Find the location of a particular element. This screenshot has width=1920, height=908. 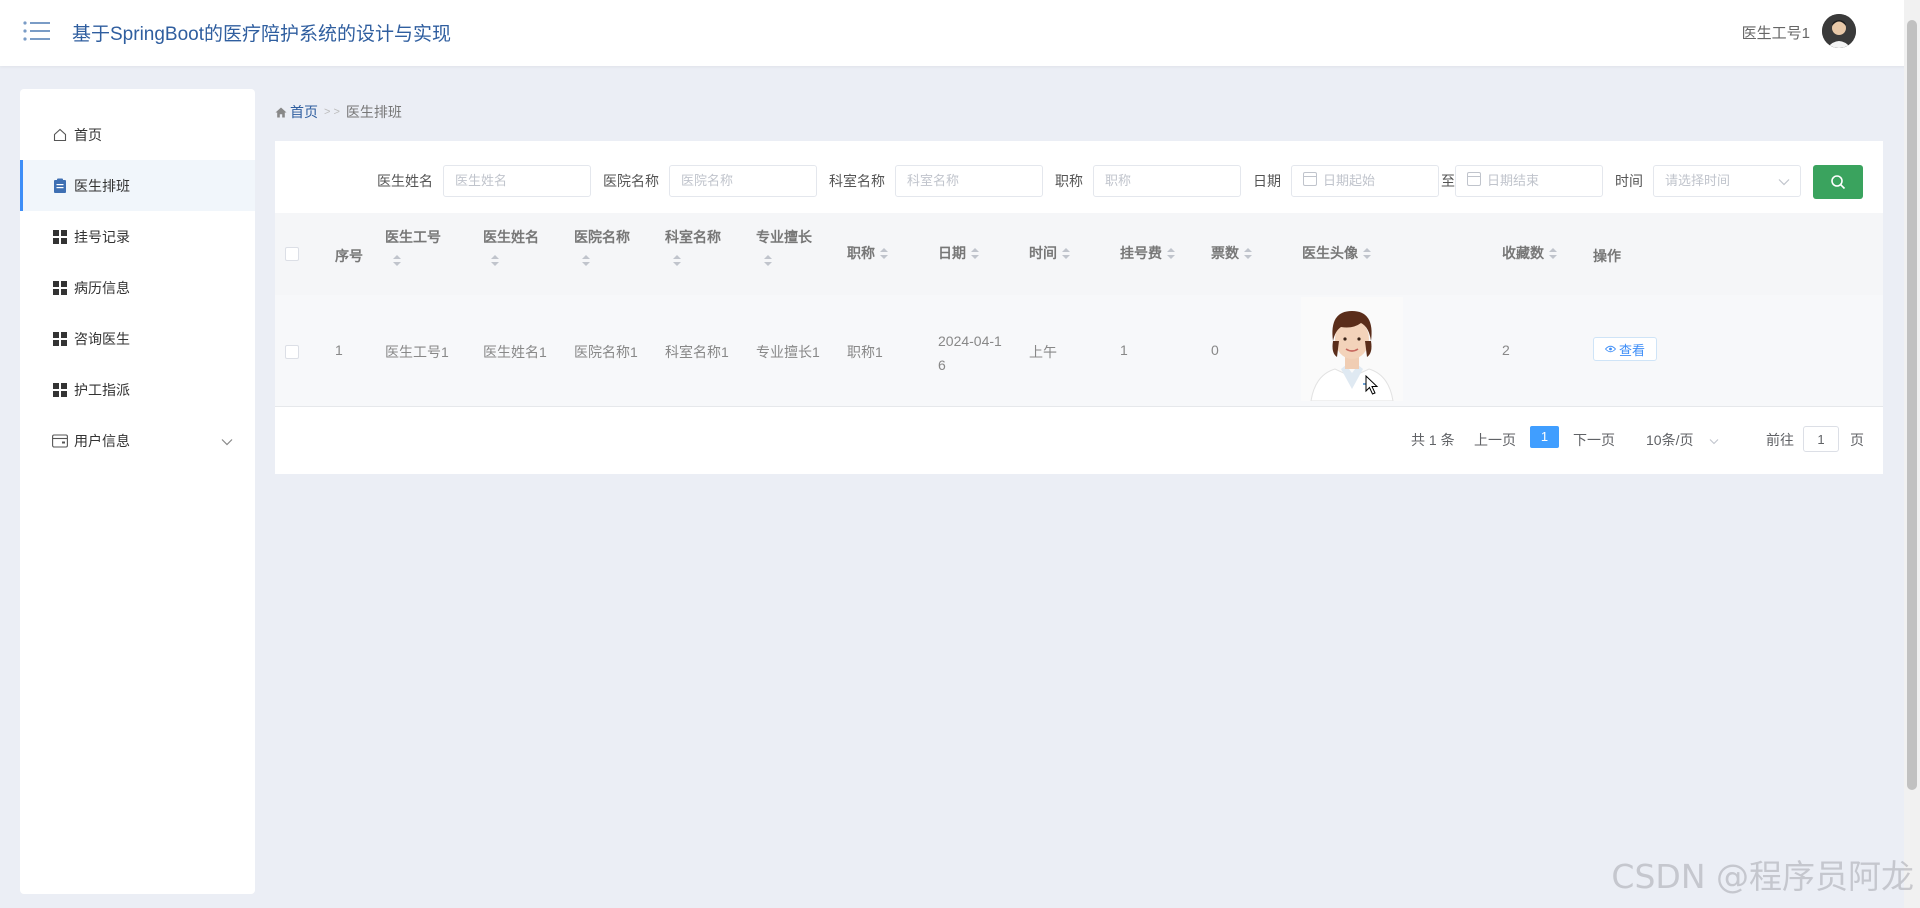

cell-index: 1 is located at coordinates (339, 350).